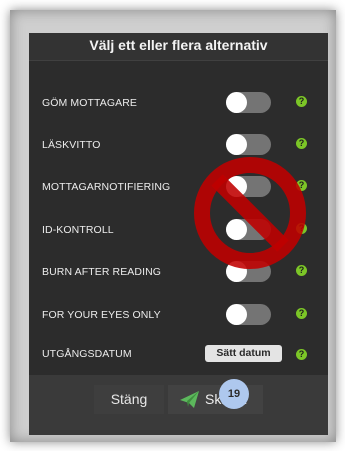 This screenshot has height=451, width=345. I want to click on dialog-title: Välj ett eller flera alternativ, so click(178, 45).